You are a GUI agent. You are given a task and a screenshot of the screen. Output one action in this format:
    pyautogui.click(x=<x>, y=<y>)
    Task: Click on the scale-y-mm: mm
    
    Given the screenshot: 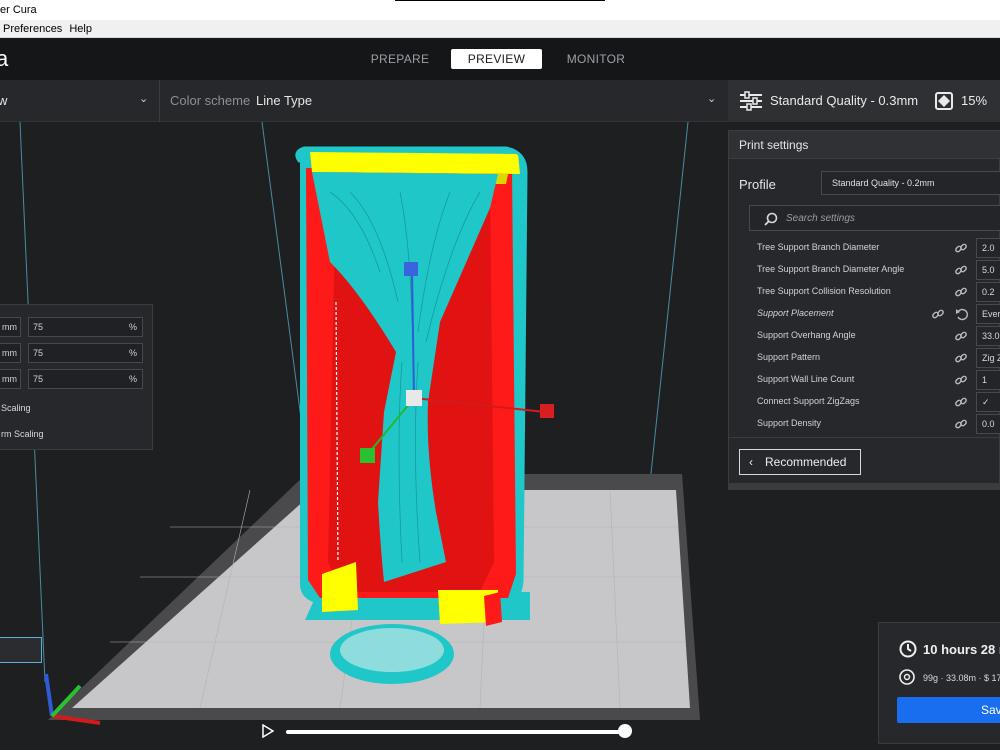 What is the action you would take?
    pyautogui.click(x=10, y=353)
    